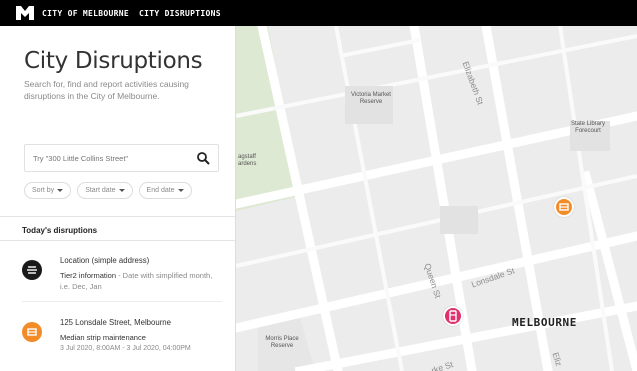  I want to click on filter-bar: Sort by Start date End date, so click(111, 190).